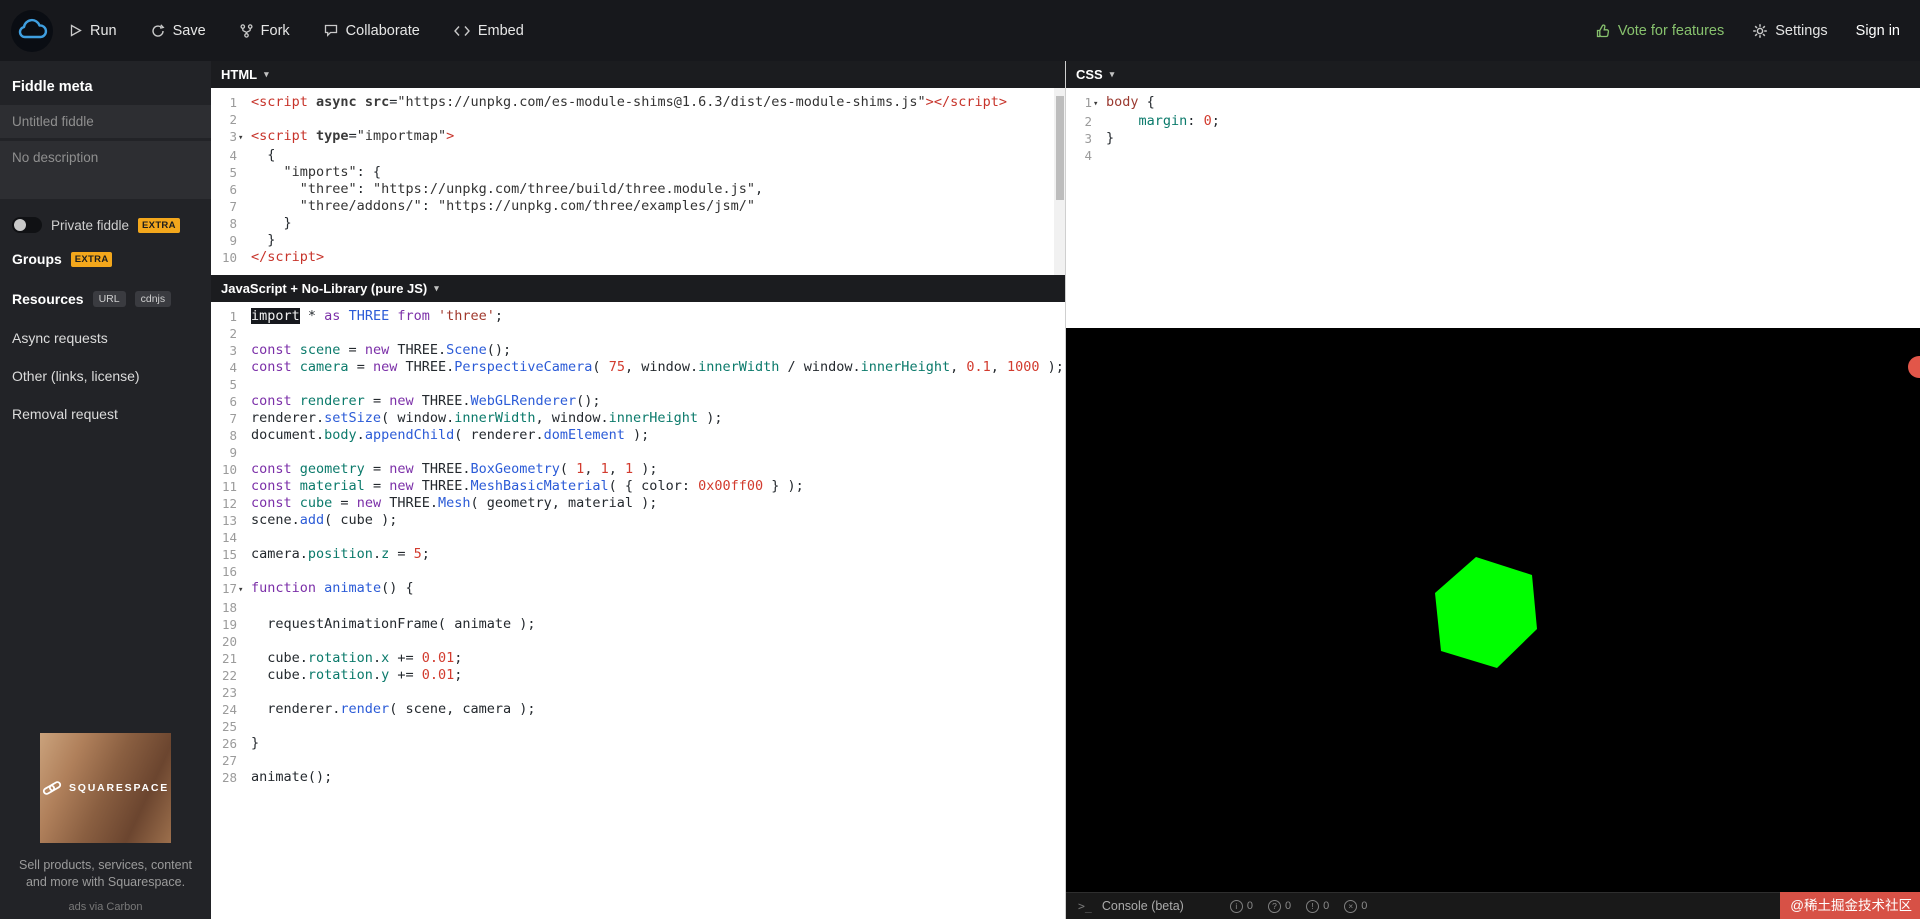 The height and width of the screenshot is (919, 1920). What do you see at coordinates (372, 31) in the screenshot?
I see `collaborate-button: Collaborate` at bounding box center [372, 31].